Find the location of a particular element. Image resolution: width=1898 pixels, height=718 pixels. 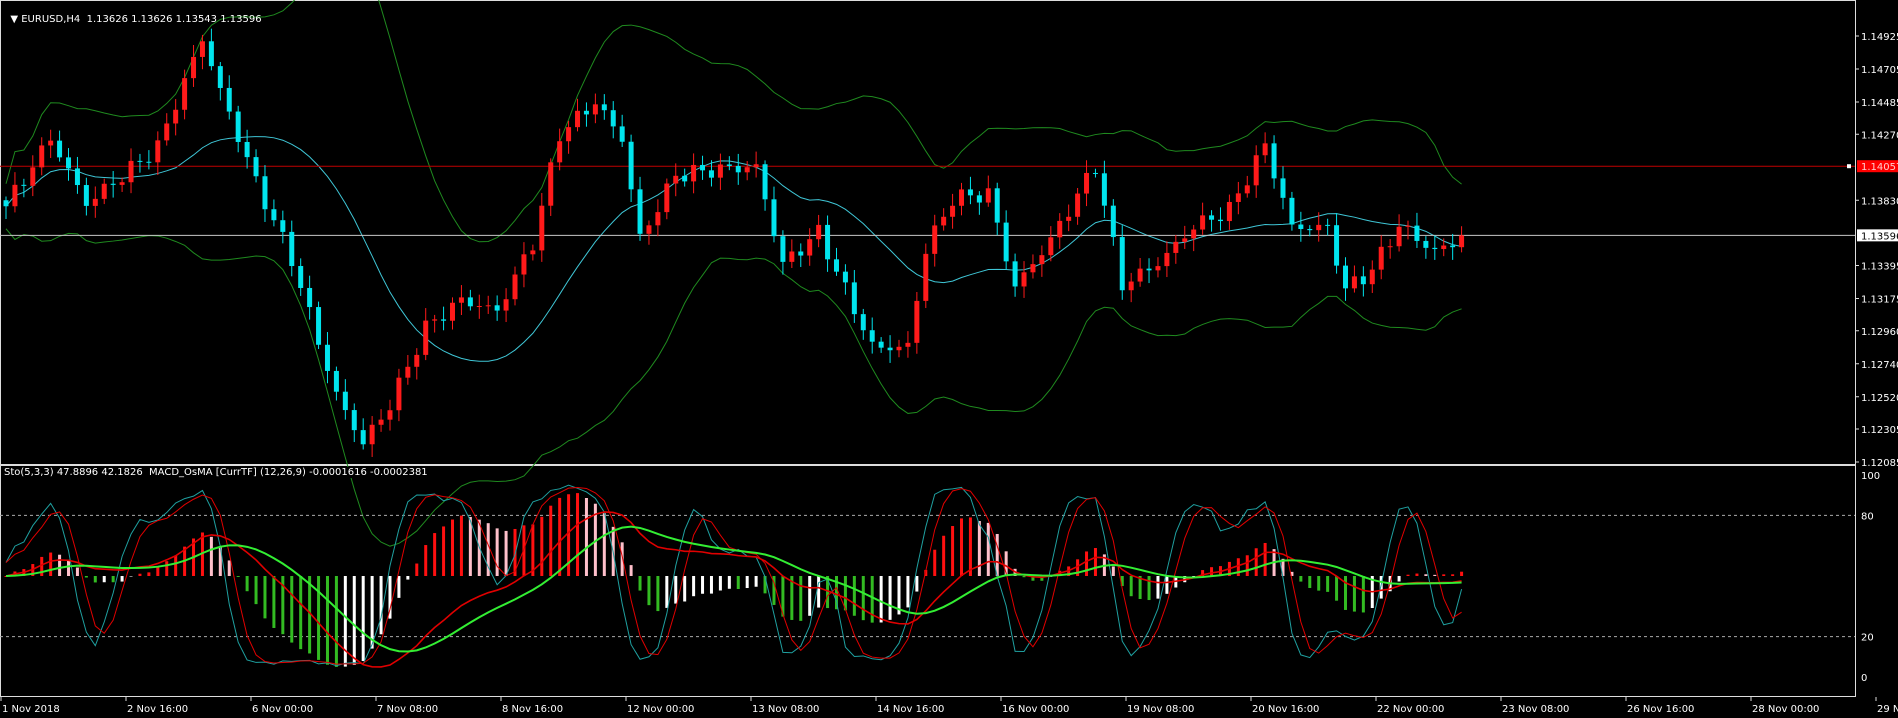

time-tick-label: 22 Nov 00:00 is located at coordinates (1410, 709).